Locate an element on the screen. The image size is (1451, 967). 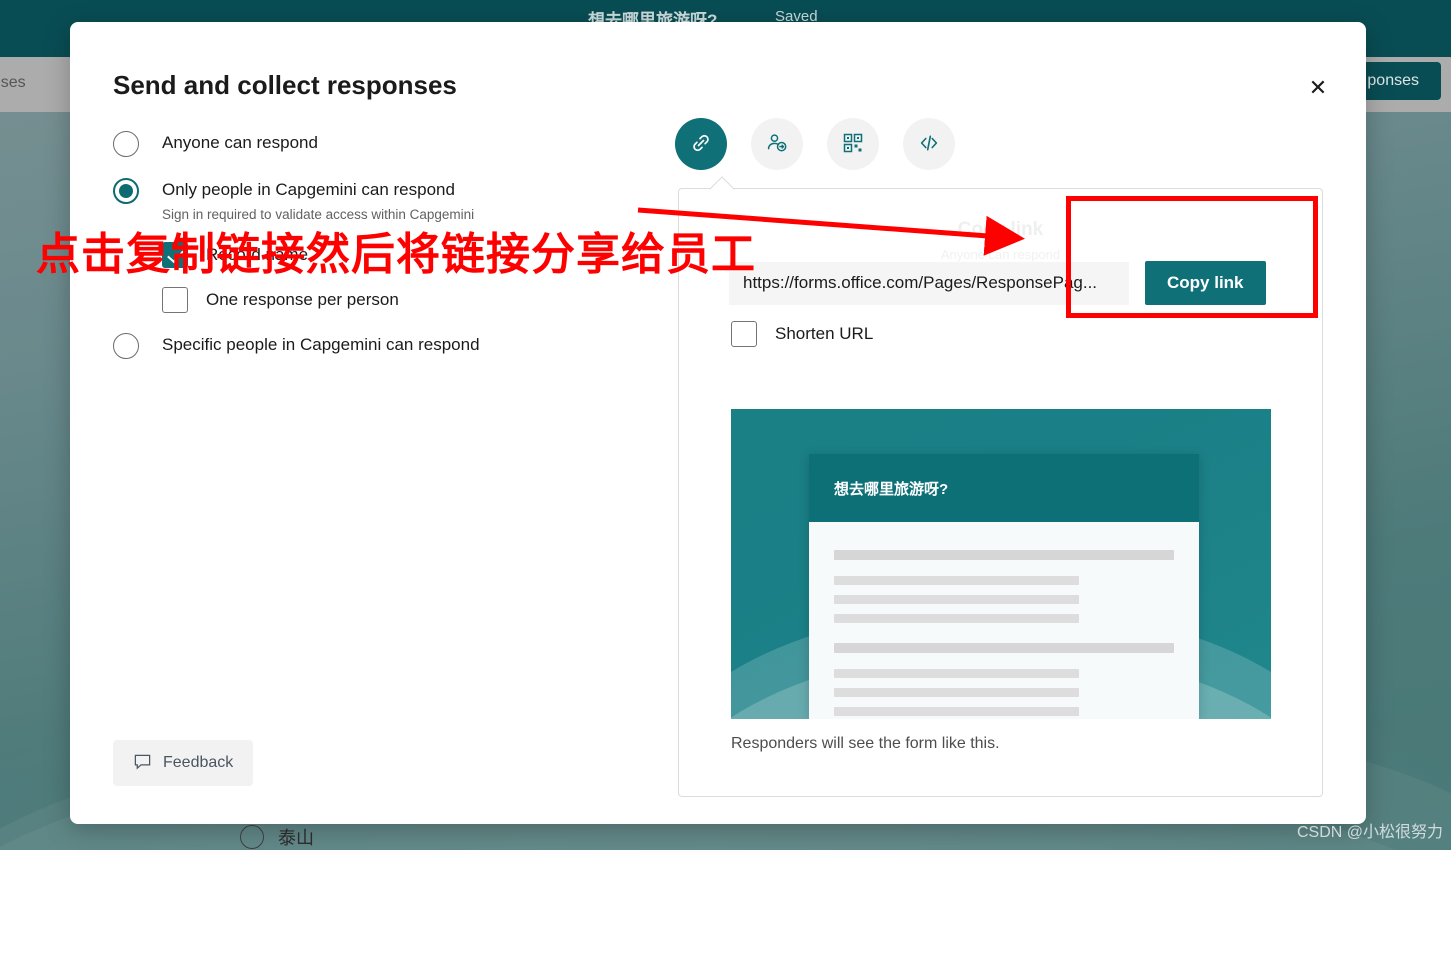
tab-share-link is located at coordinates (701, 144).